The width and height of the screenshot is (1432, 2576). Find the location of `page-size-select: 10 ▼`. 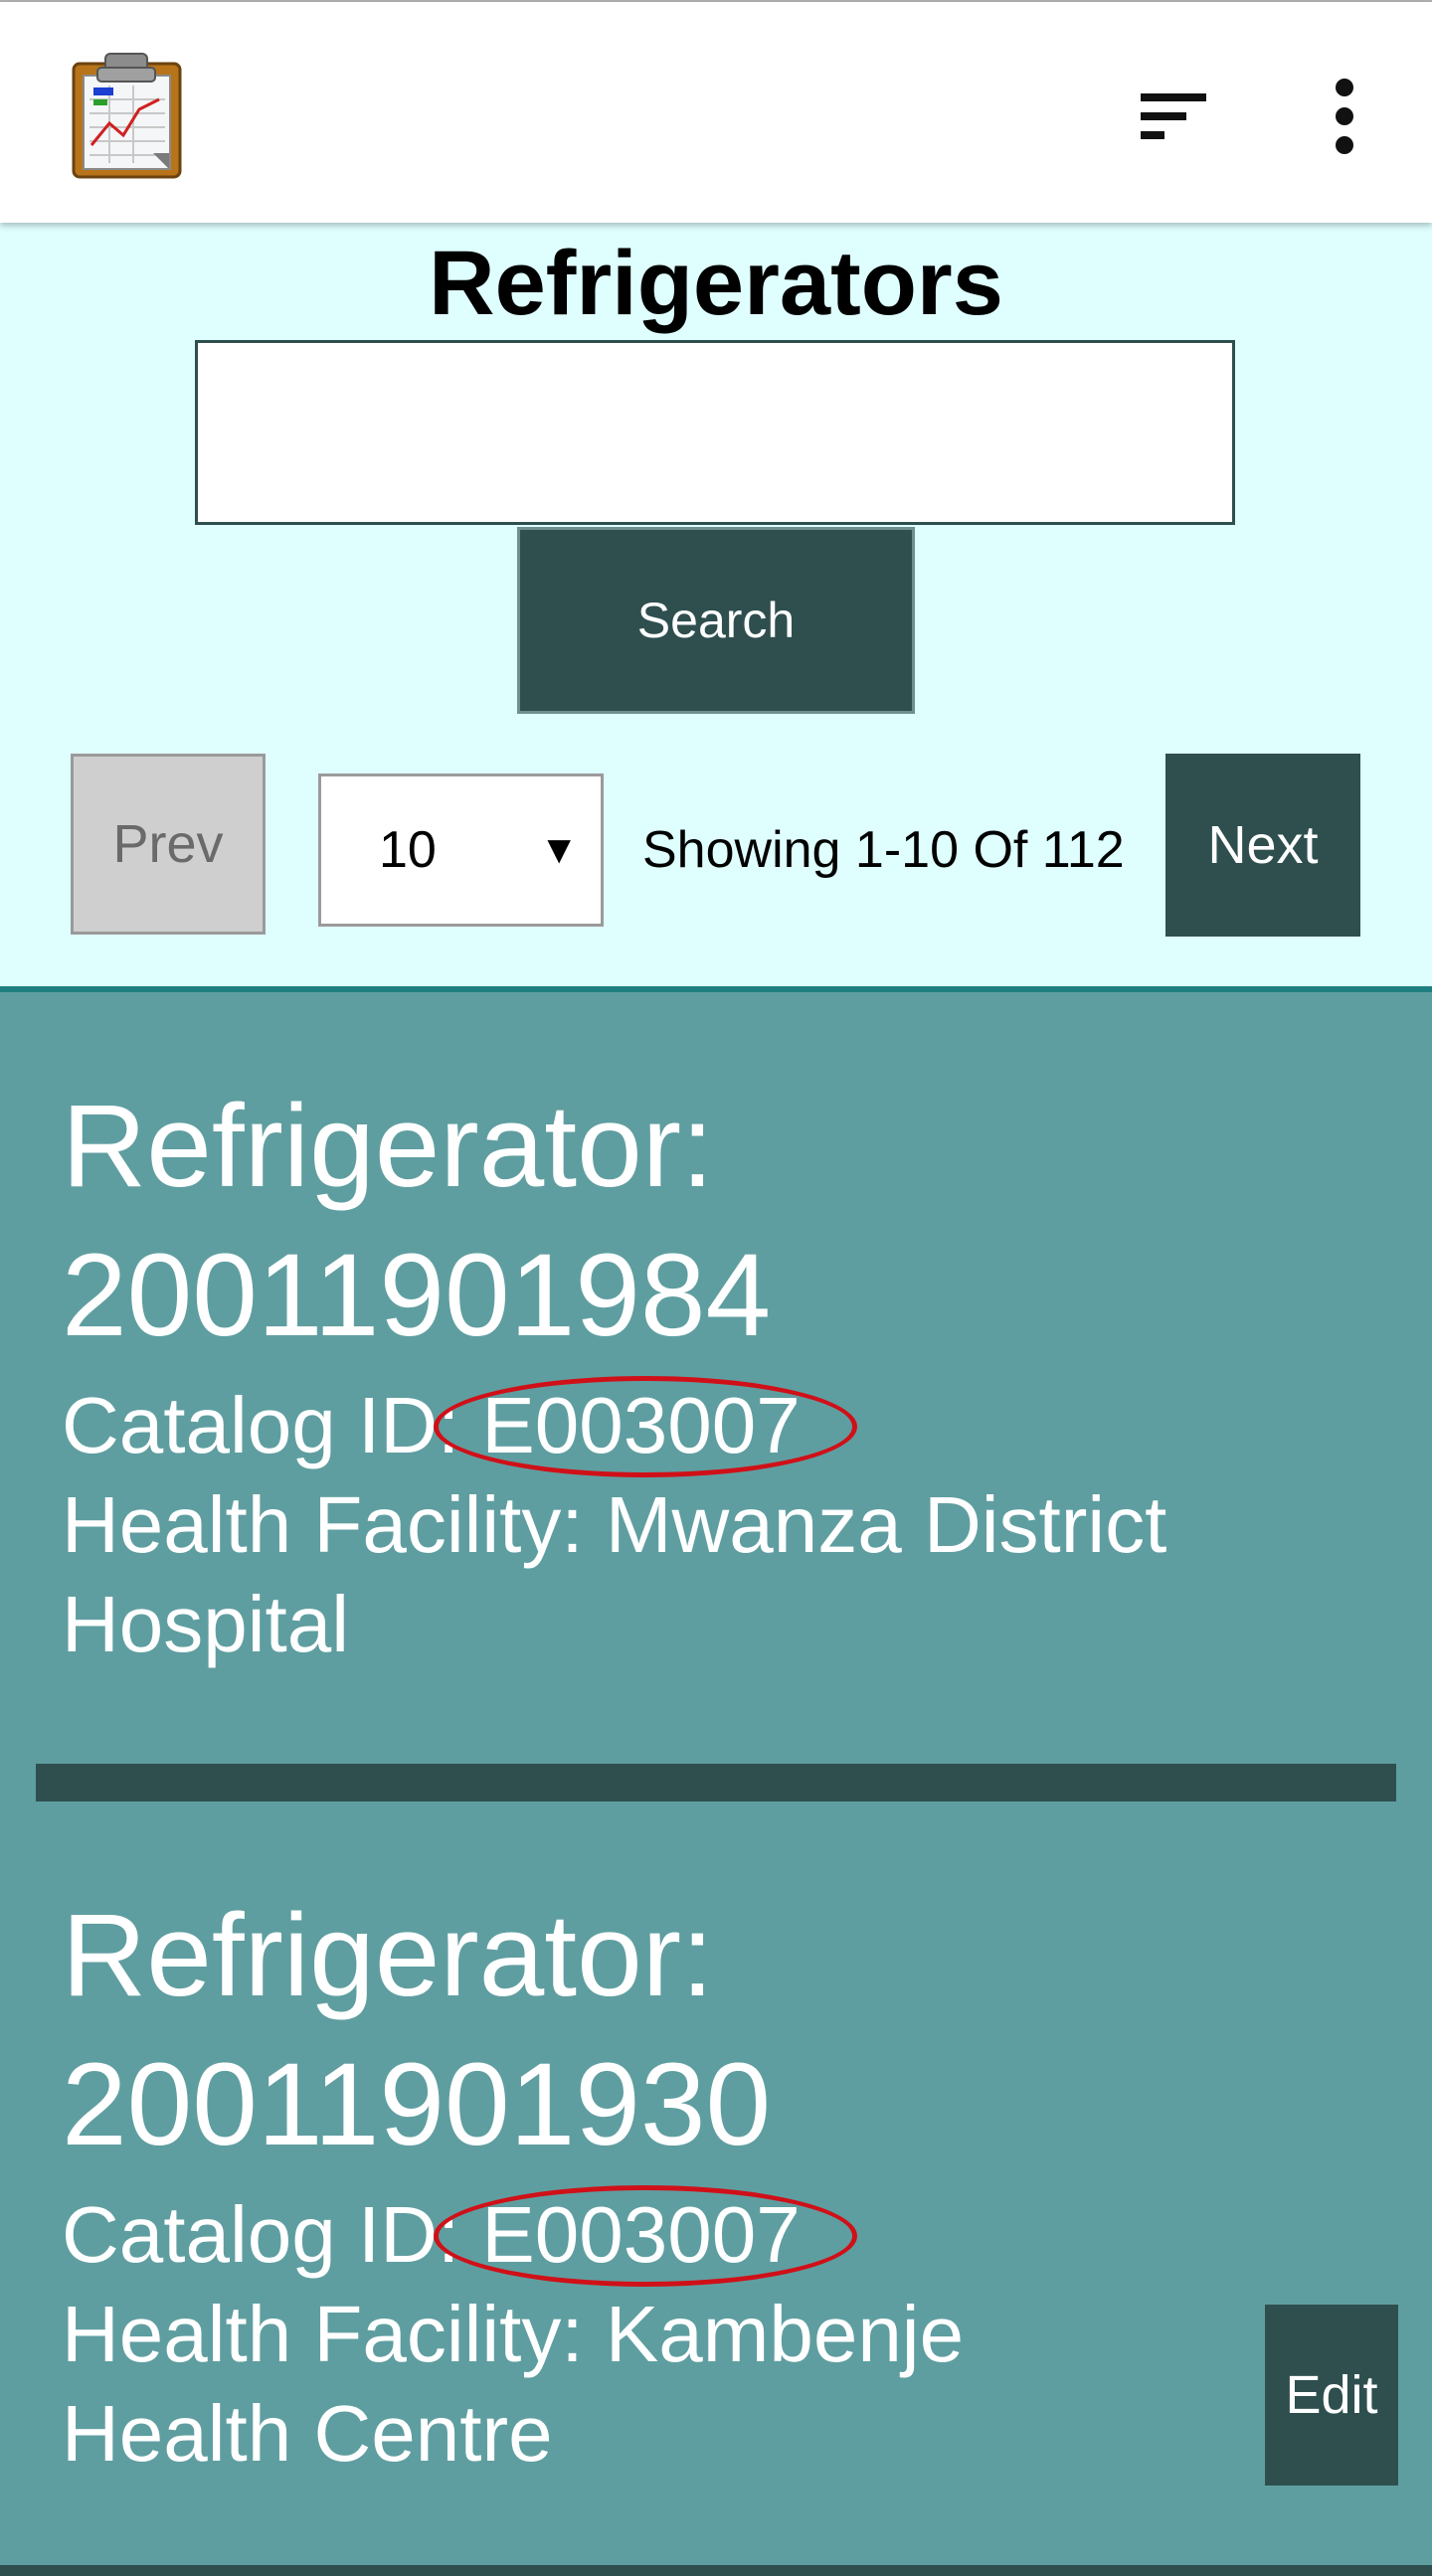

page-size-select: 10 ▼ is located at coordinates (461, 850).